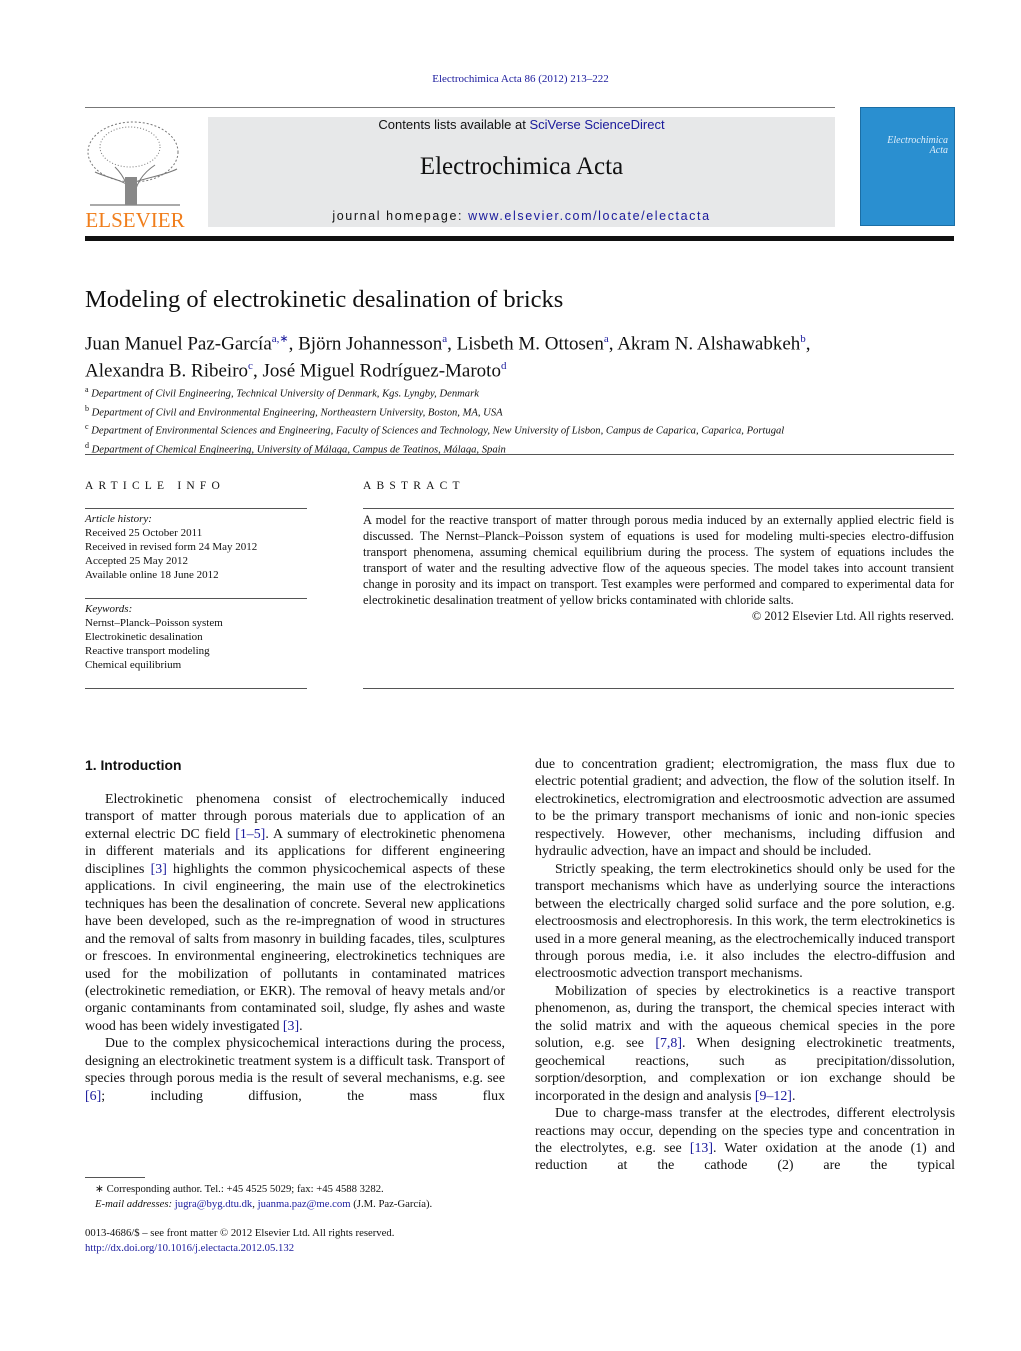 The width and height of the screenshot is (1021, 1351). What do you see at coordinates (589, 216) in the screenshot?
I see `homepage-link: www.elsevier.com/locate/electacta` at bounding box center [589, 216].